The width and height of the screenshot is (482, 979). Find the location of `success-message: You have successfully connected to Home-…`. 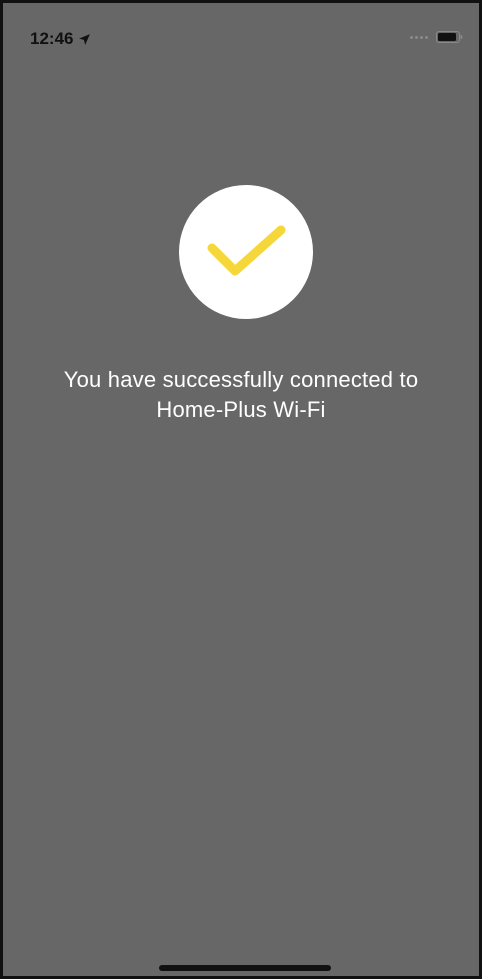

success-message: You have successfully connected to Home-… is located at coordinates (241, 395).